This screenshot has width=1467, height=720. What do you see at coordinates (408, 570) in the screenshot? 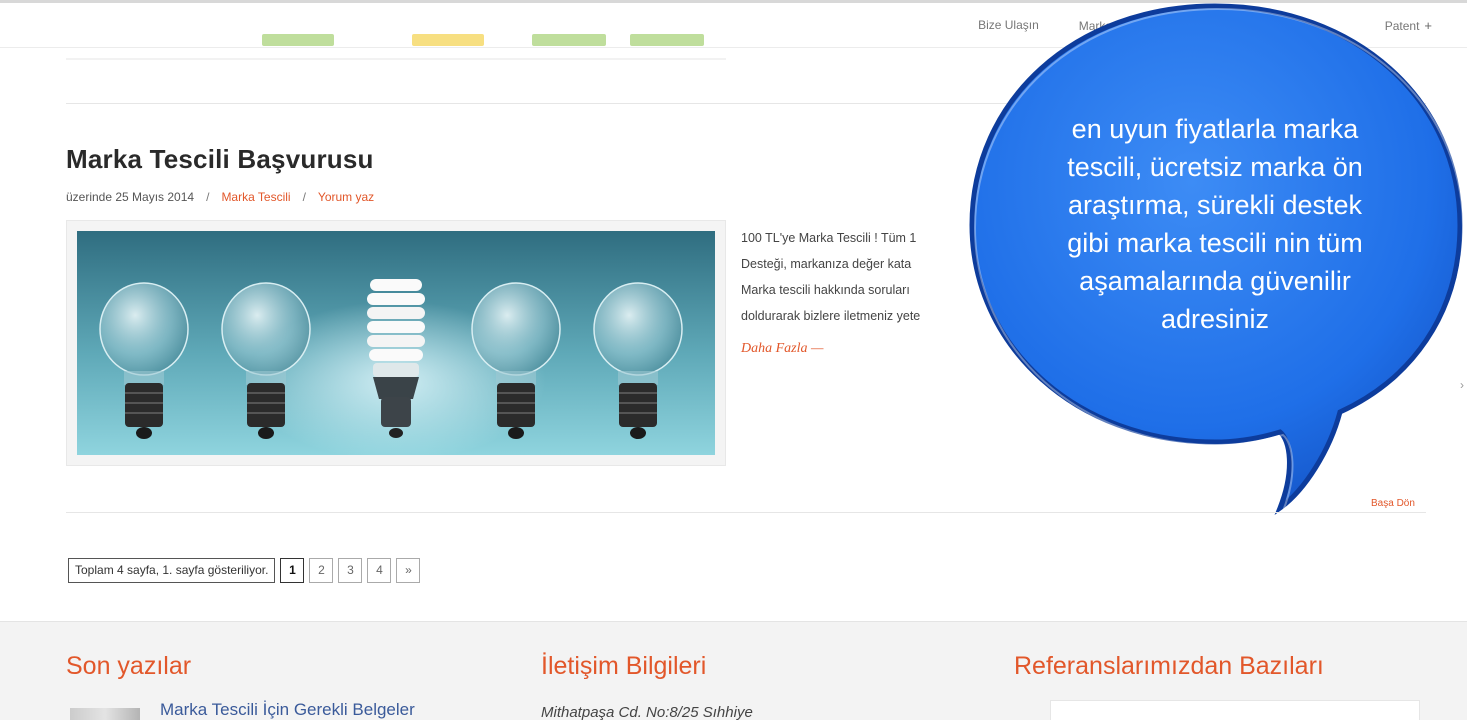
I see `next-page-button: »` at bounding box center [408, 570].